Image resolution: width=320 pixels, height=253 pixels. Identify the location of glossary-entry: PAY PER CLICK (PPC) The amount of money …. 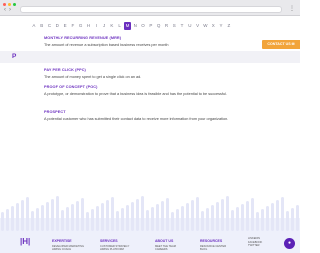
(144, 74).